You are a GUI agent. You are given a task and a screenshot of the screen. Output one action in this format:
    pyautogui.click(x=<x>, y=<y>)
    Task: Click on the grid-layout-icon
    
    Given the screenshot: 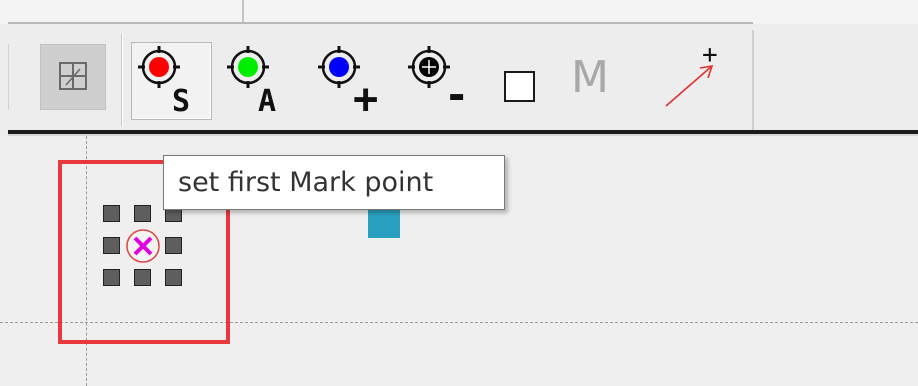 What is the action you would take?
    pyautogui.click(x=73, y=76)
    